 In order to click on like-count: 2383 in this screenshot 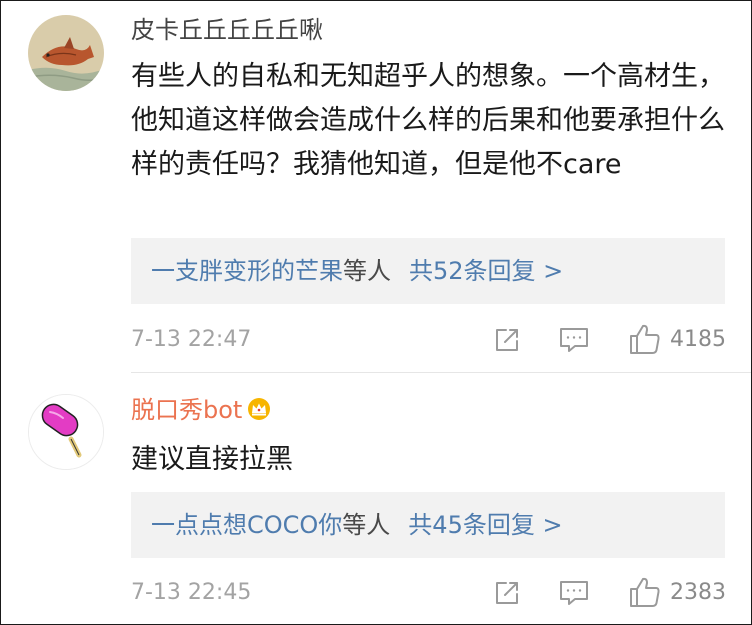, I will do `click(698, 592)`.